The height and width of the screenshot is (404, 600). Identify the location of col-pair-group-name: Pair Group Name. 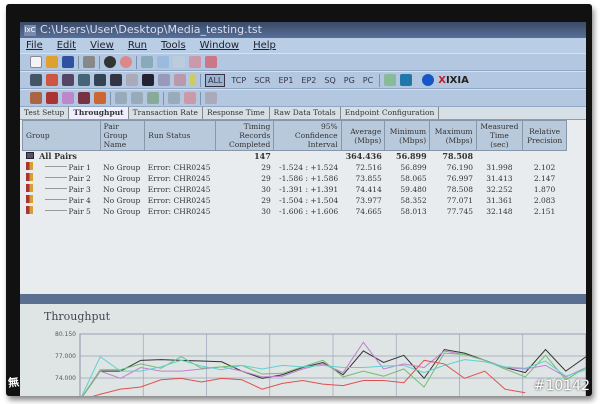
(122, 135).